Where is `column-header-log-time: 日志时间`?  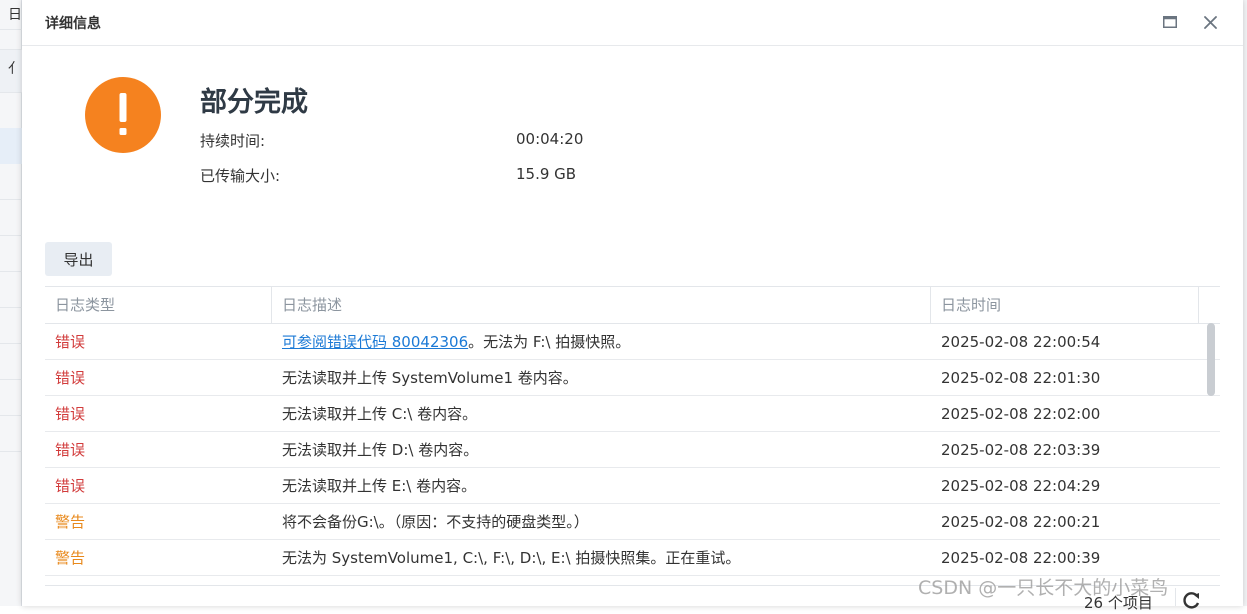 column-header-log-time: 日志时间 is located at coordinates (1065, 305).